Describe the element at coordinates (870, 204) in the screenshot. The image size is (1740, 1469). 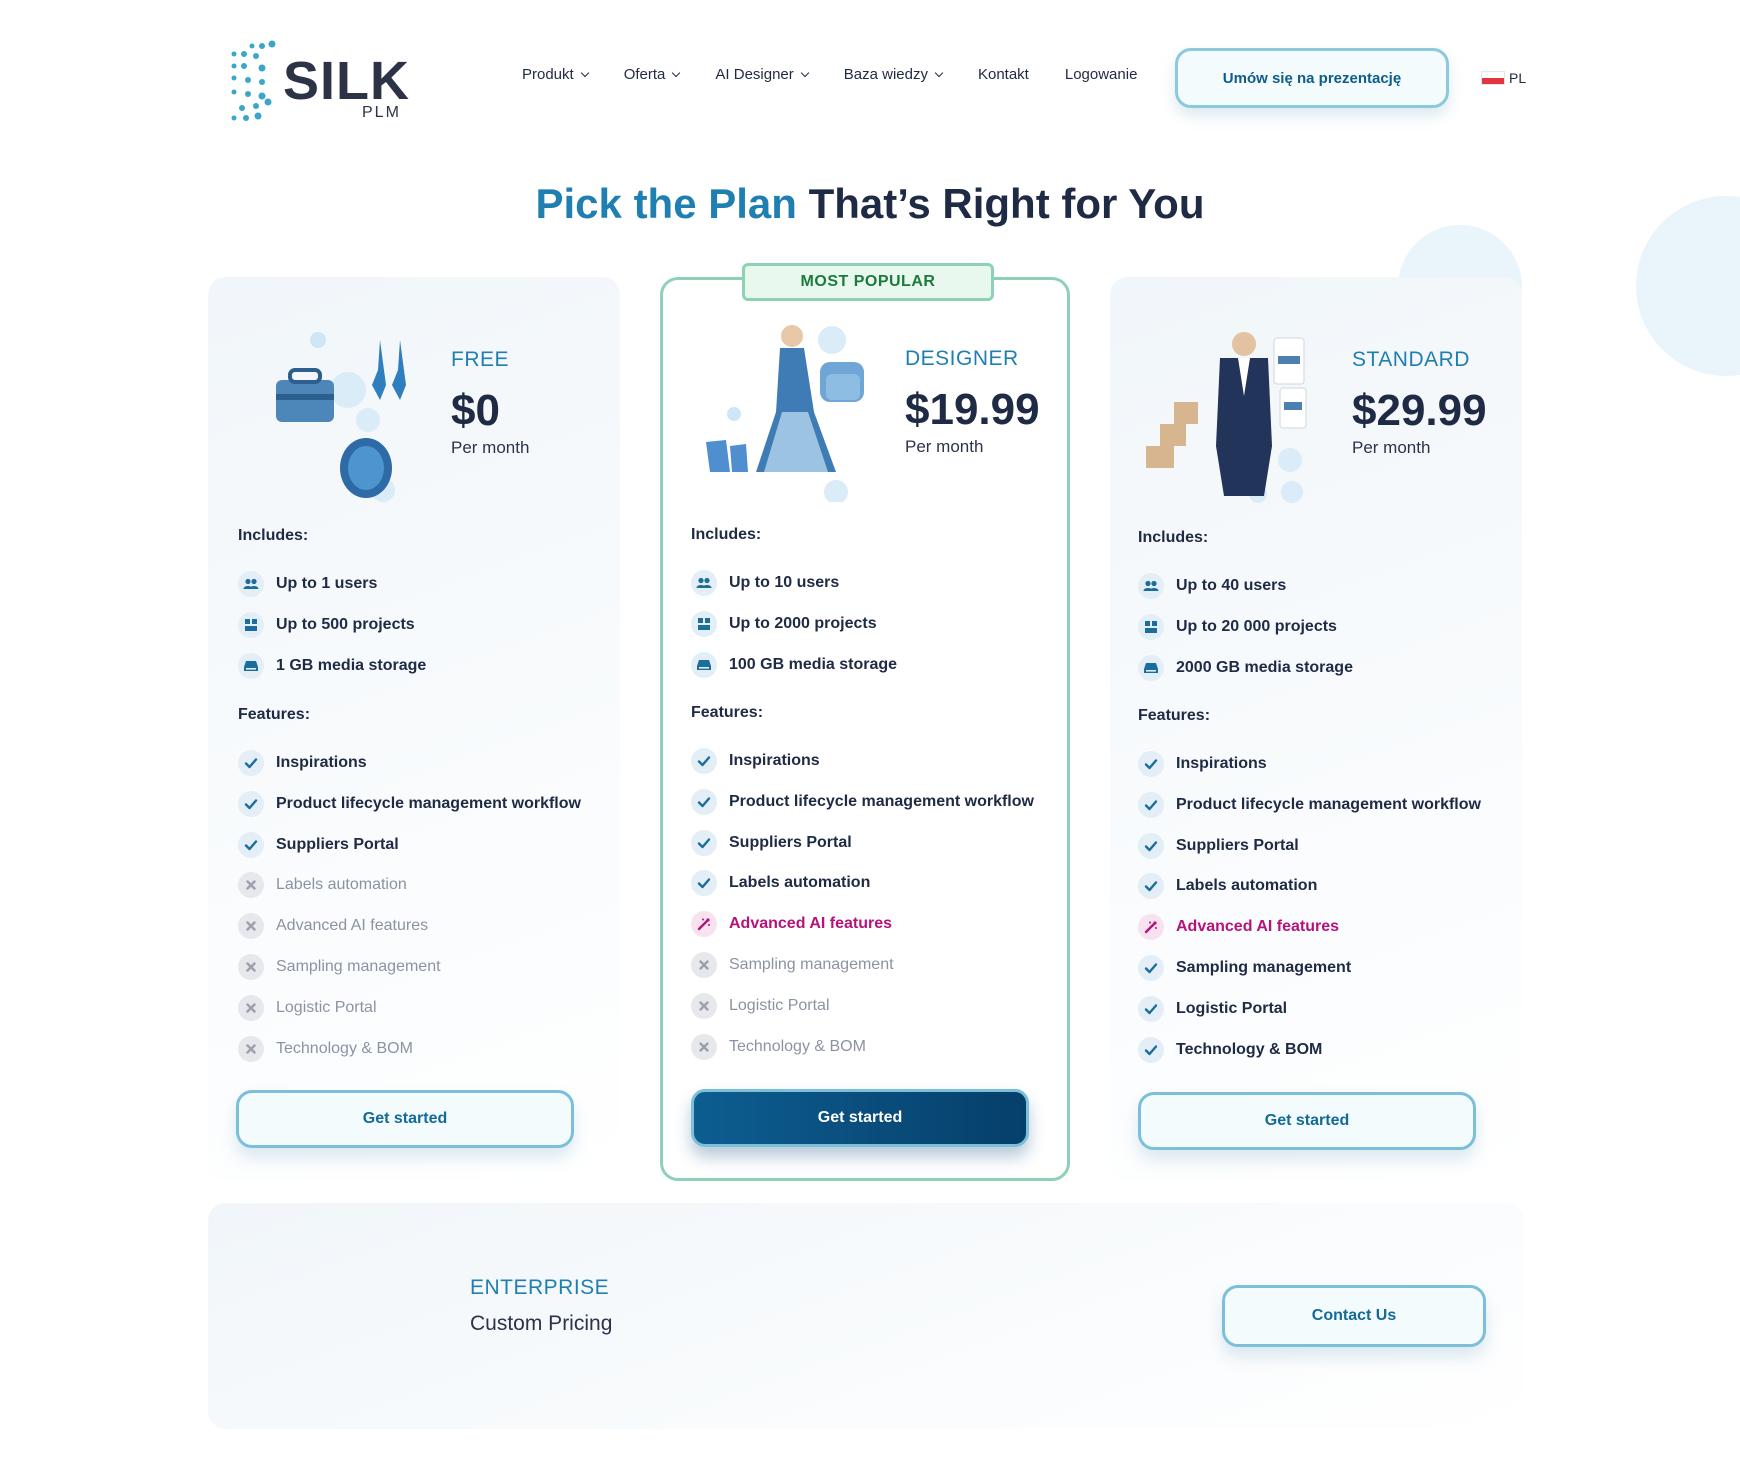
I see `page-title: Pick the Plan That’s Right for You` at that location.